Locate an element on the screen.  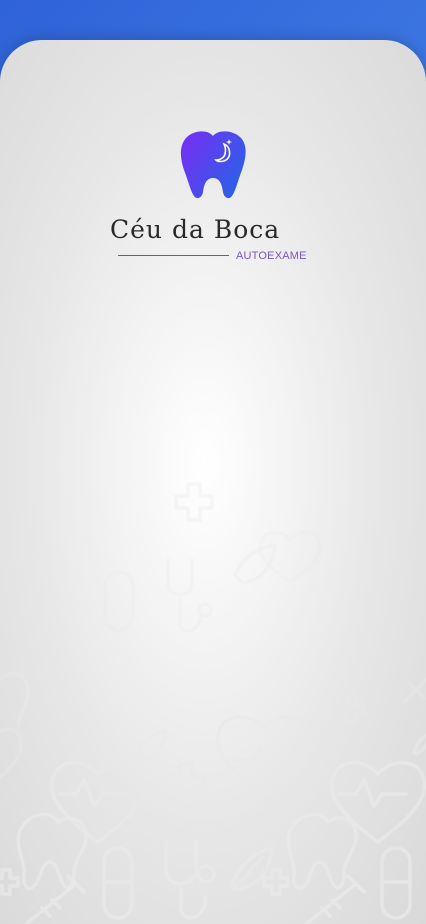
brand-subtitle: AUTOEXAME is located at coordinates (271, 256).